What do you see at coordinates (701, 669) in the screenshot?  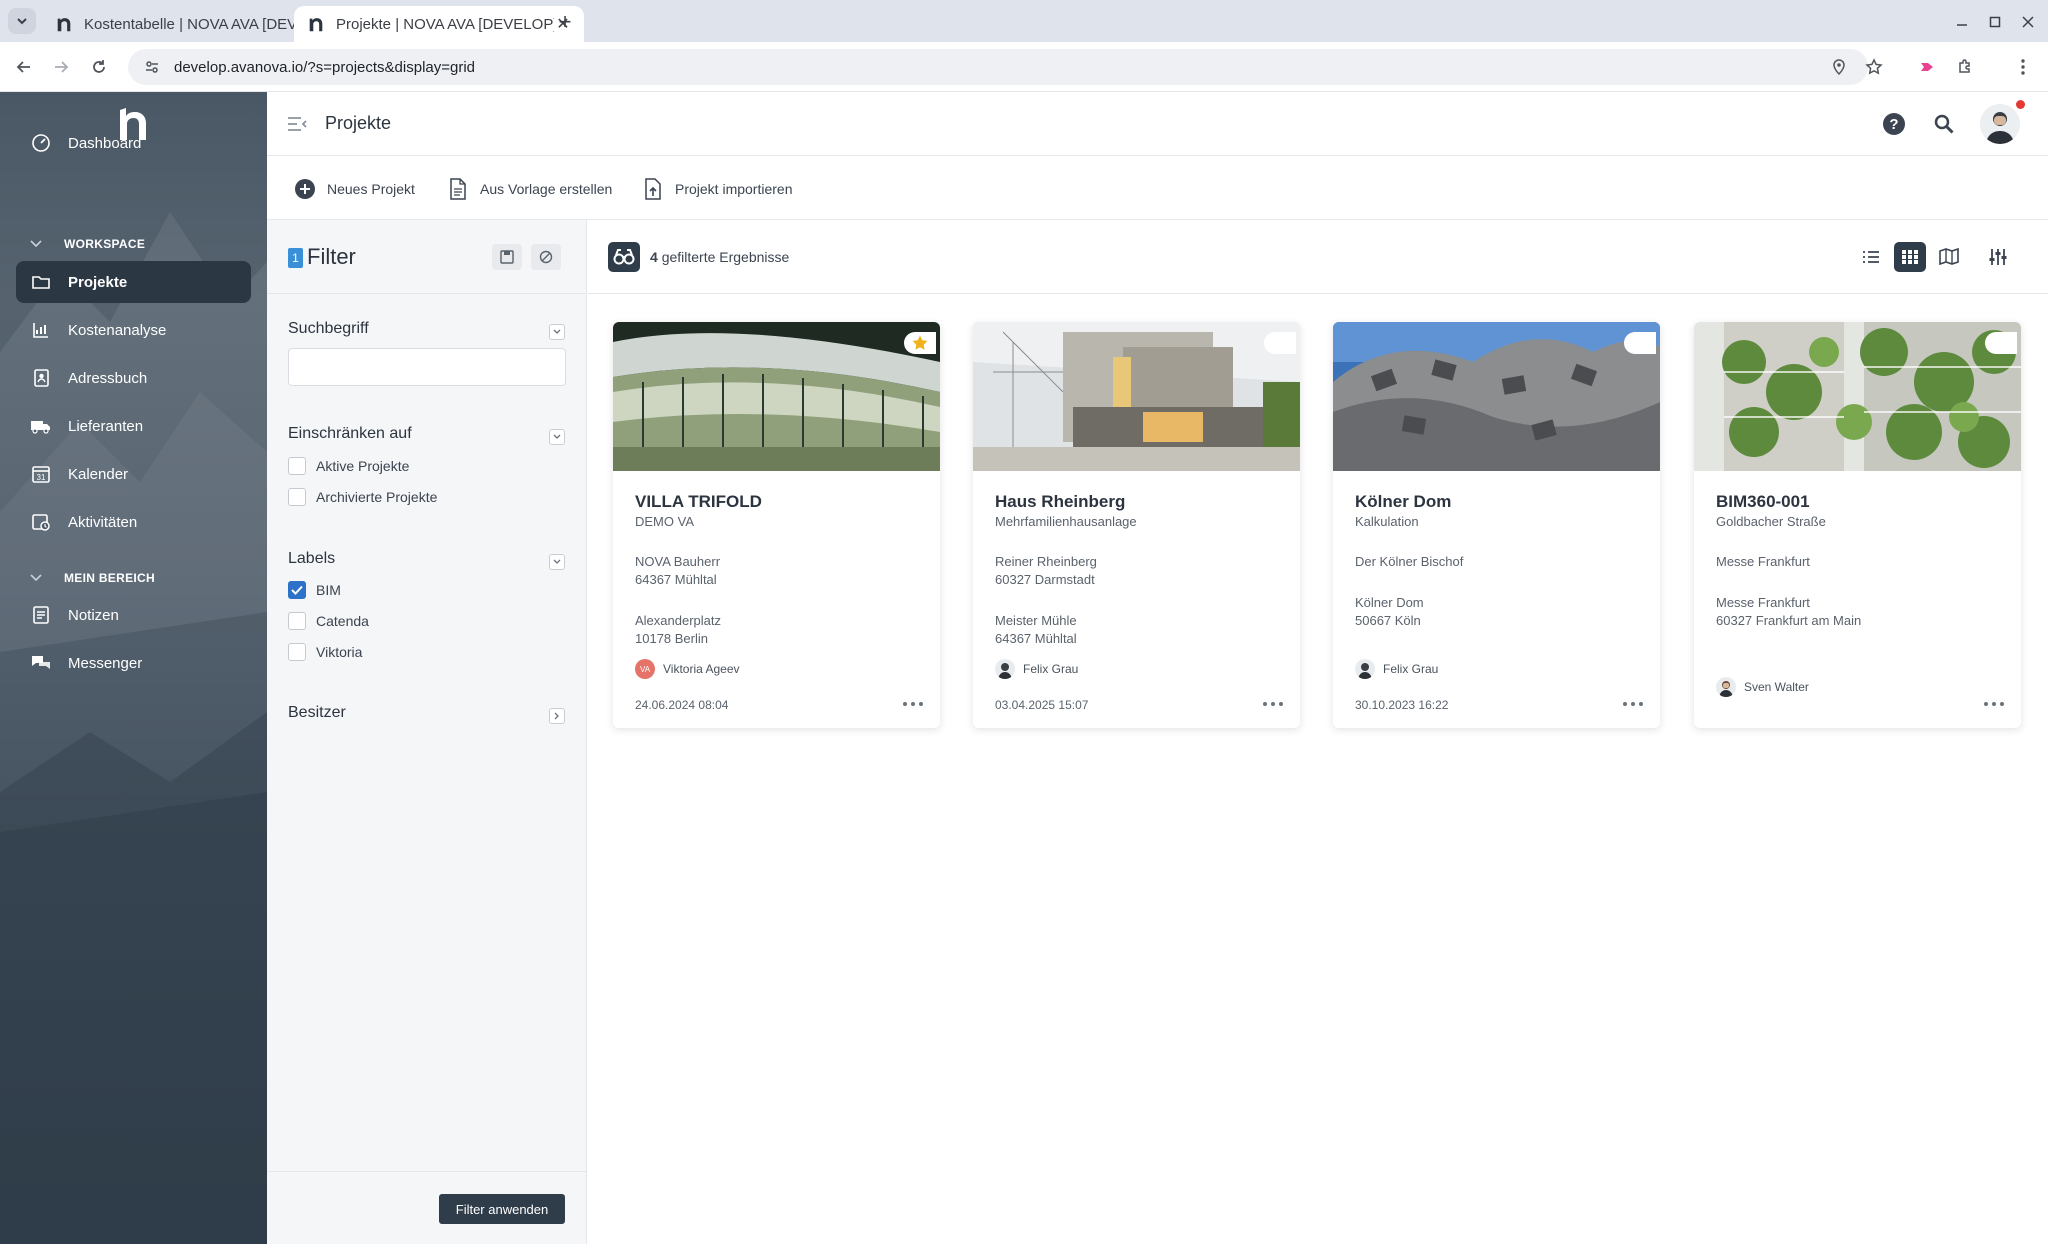 I see `owner-name: Viktoria Ageev` at bounding box center [701, 669].